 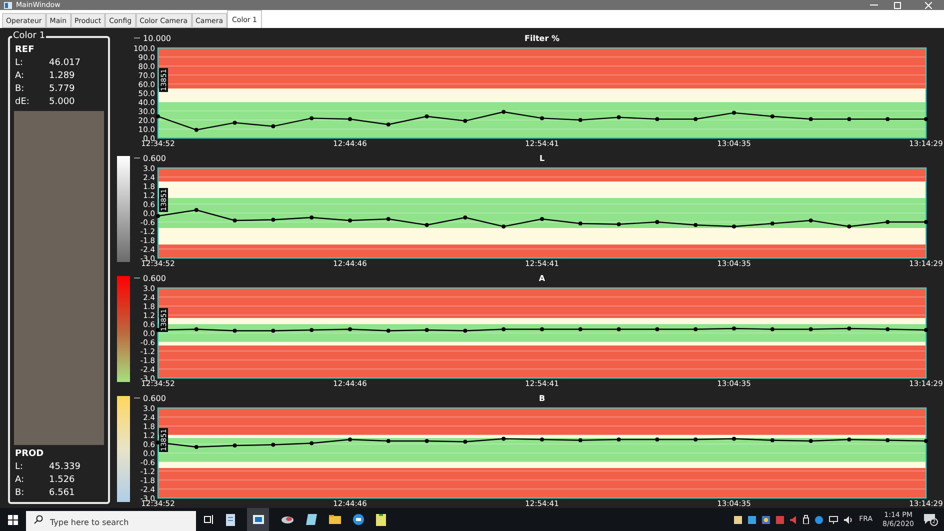 What do you see at coordinates (19, 63) in the screenshot?
I see `value-label: L:` at bounding box center [19, 63].